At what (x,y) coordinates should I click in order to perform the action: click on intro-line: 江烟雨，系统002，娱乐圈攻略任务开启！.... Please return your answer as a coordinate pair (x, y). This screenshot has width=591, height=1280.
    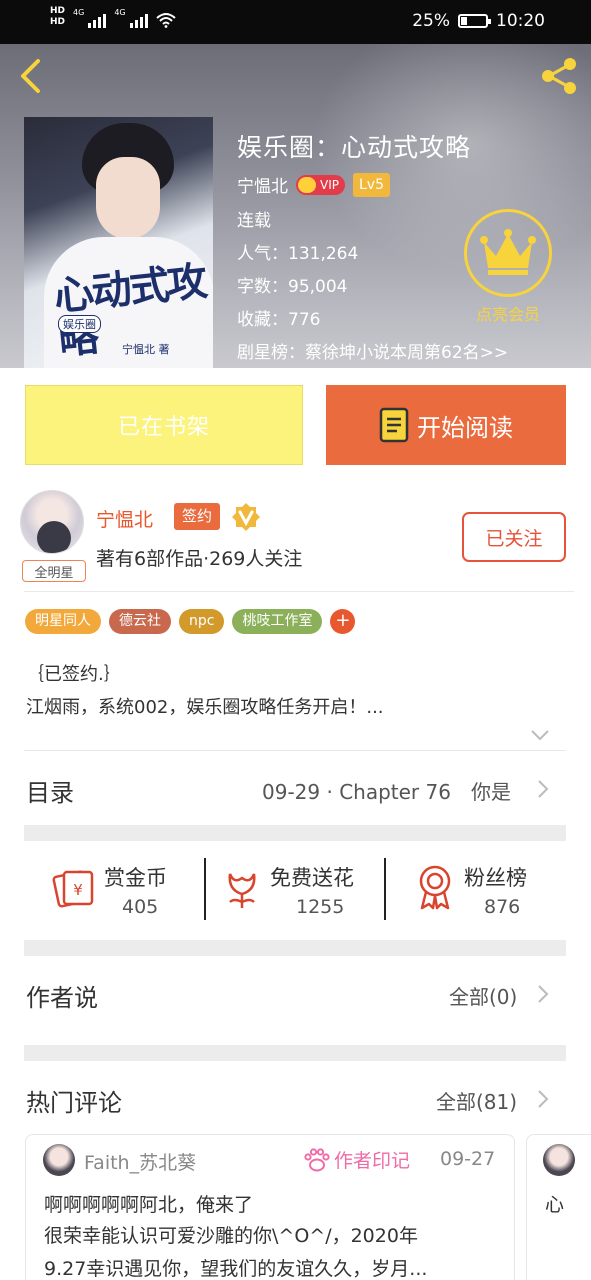
    Looking at the image, I should click on (205, 707).